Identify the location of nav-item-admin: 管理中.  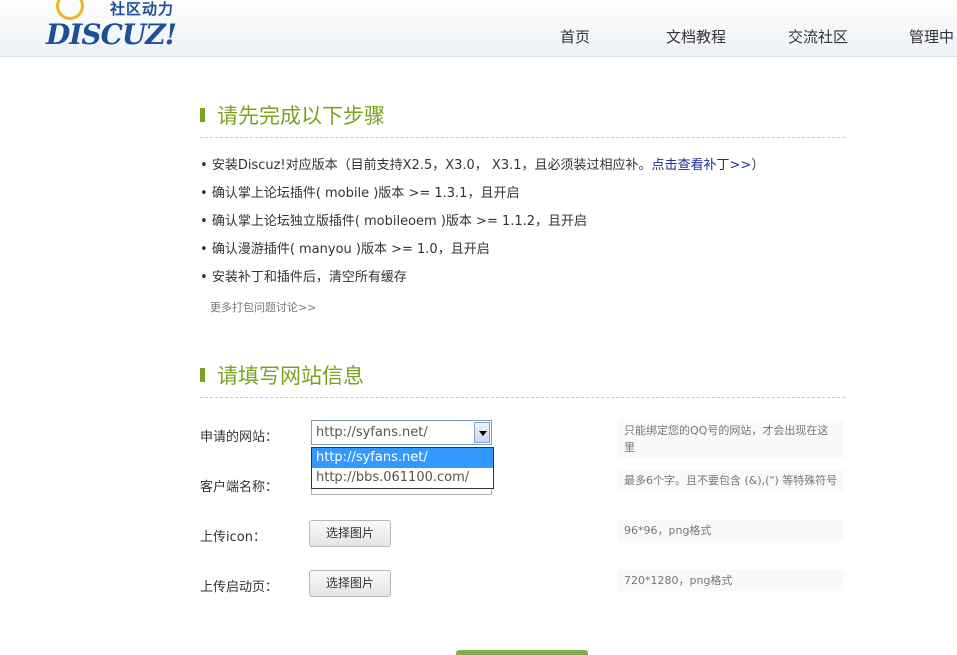
(931, 36).